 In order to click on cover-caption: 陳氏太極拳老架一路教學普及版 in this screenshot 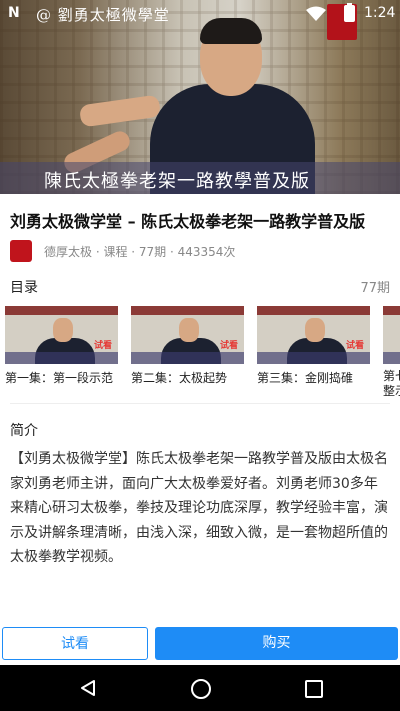, I will do `click(177, 181)`.